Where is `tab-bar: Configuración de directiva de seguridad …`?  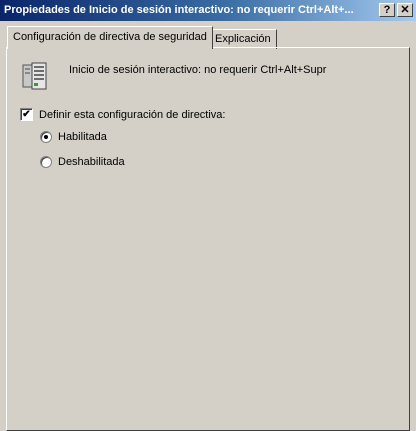 tab-bar: Configuración de directiva de seguridad … is located at coordinates (208, 35).